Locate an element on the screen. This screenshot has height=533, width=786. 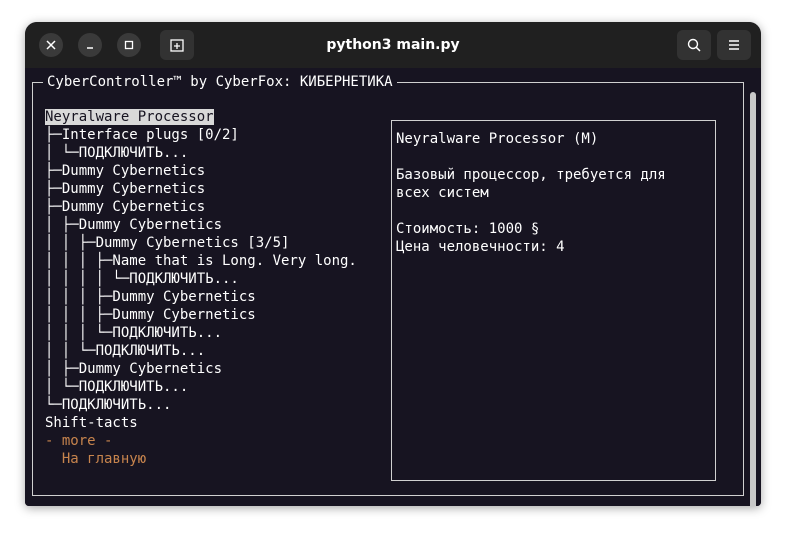
tree-item-label: │ │ ├─Dummy Cybernetics [3/5] is located at coordinates (167, 243).